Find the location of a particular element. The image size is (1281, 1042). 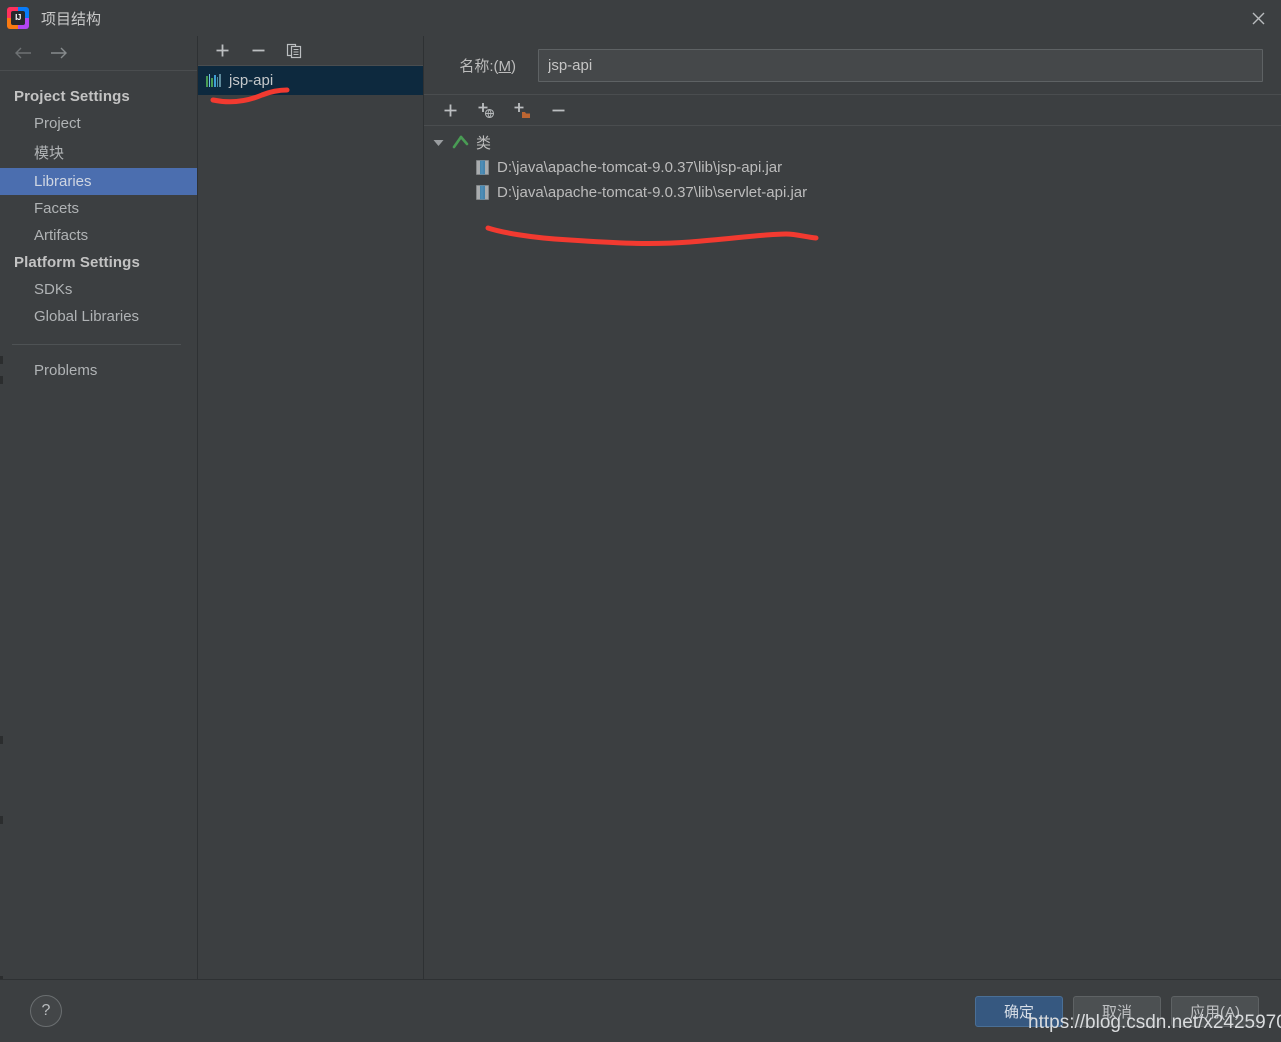

add-url-root-button is located at coordinates (486, 110).